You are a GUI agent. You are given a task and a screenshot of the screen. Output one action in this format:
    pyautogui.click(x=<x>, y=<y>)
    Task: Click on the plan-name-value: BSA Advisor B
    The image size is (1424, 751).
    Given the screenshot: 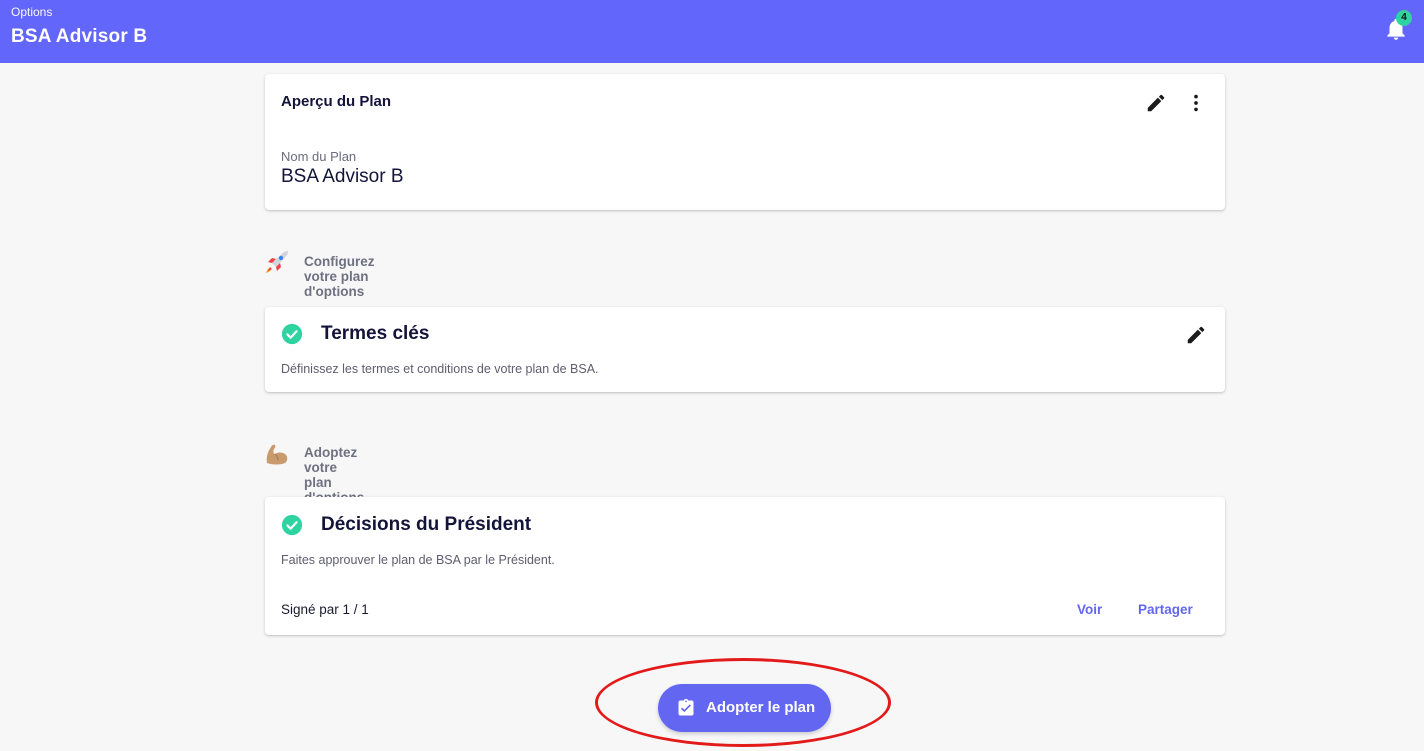 What is the action you would take?
    pyautogui.click(x=342, y=176)
    